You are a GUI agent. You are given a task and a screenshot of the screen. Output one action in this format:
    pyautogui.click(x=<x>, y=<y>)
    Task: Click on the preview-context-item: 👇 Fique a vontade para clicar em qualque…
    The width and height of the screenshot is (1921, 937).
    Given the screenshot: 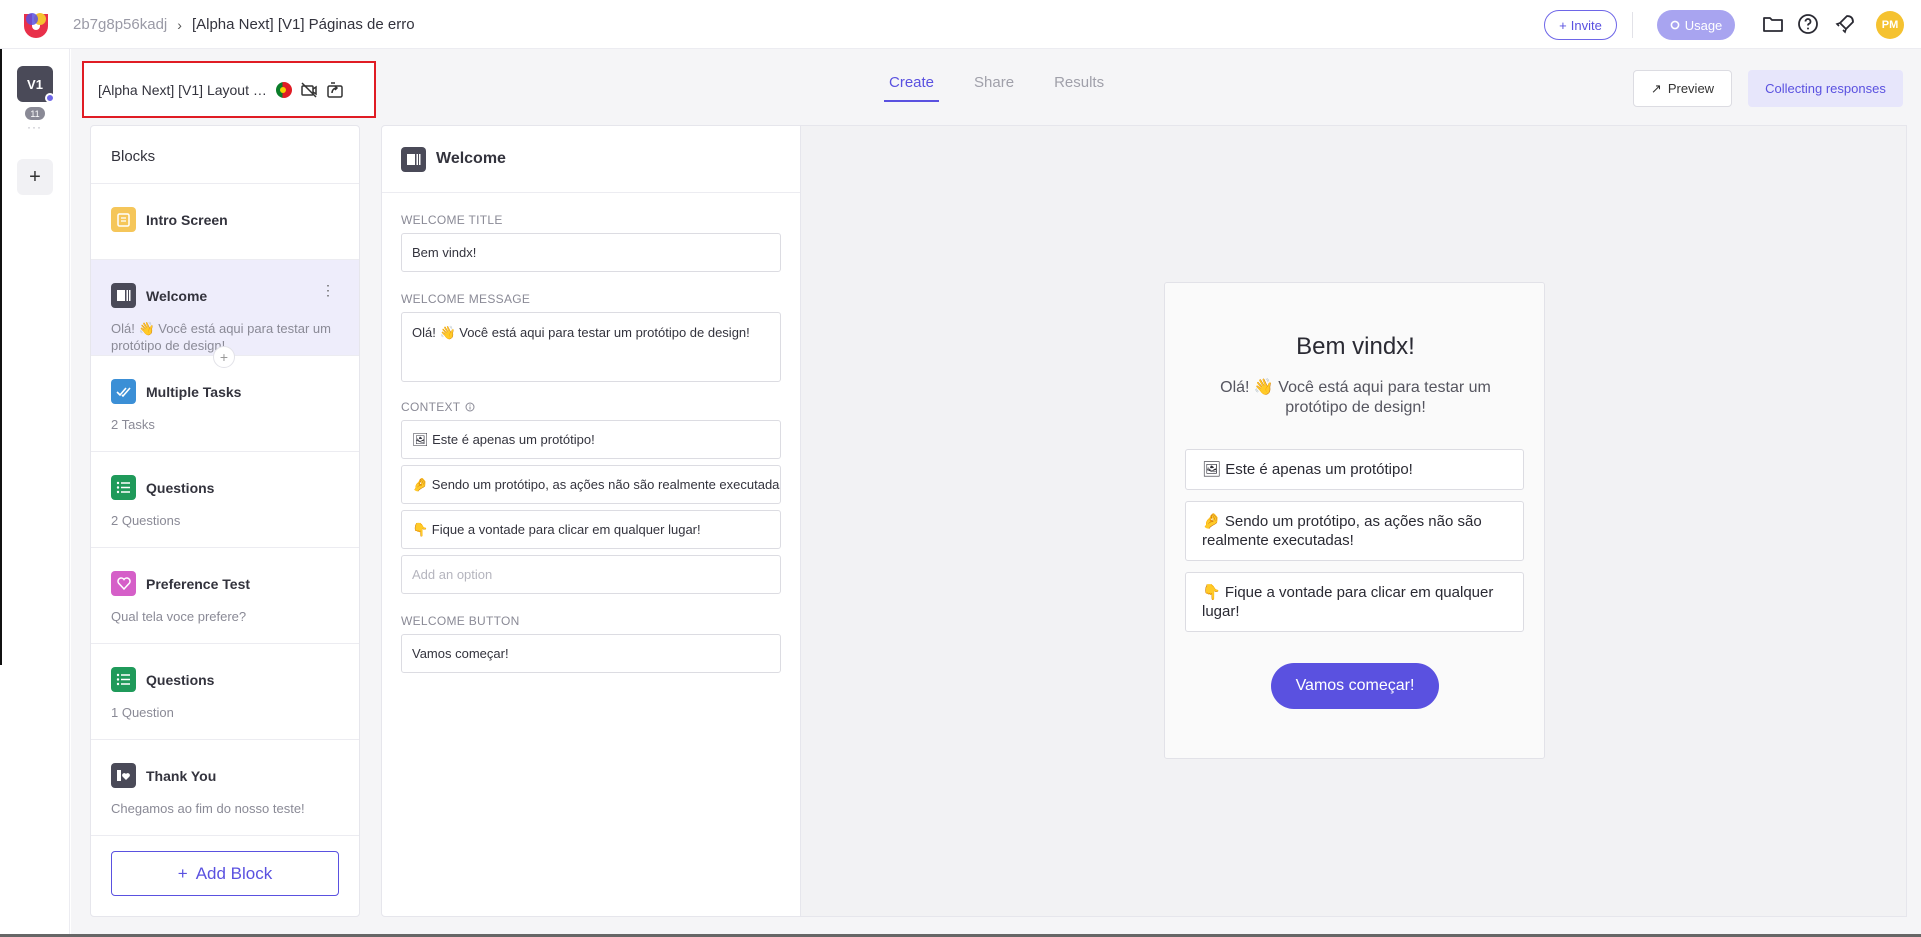 What is the action you would take?
    pyautogui.click(x=1354, y=602)
    